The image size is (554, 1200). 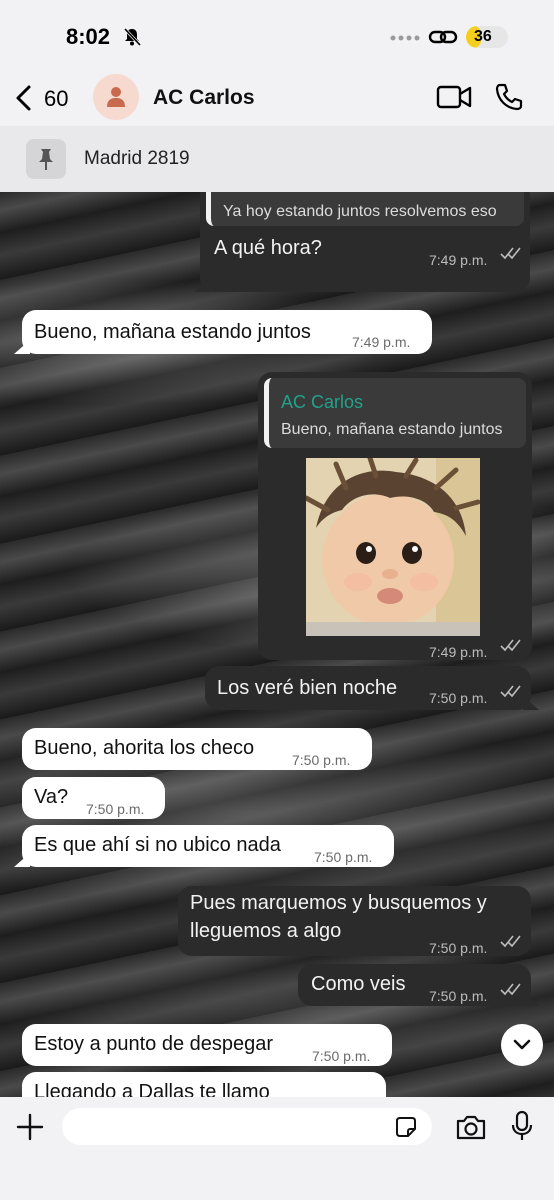 What do you see at coordinates (405, 38) in the screenshot?
I see `signal-dots-icon` at bounding box center [405, 38].